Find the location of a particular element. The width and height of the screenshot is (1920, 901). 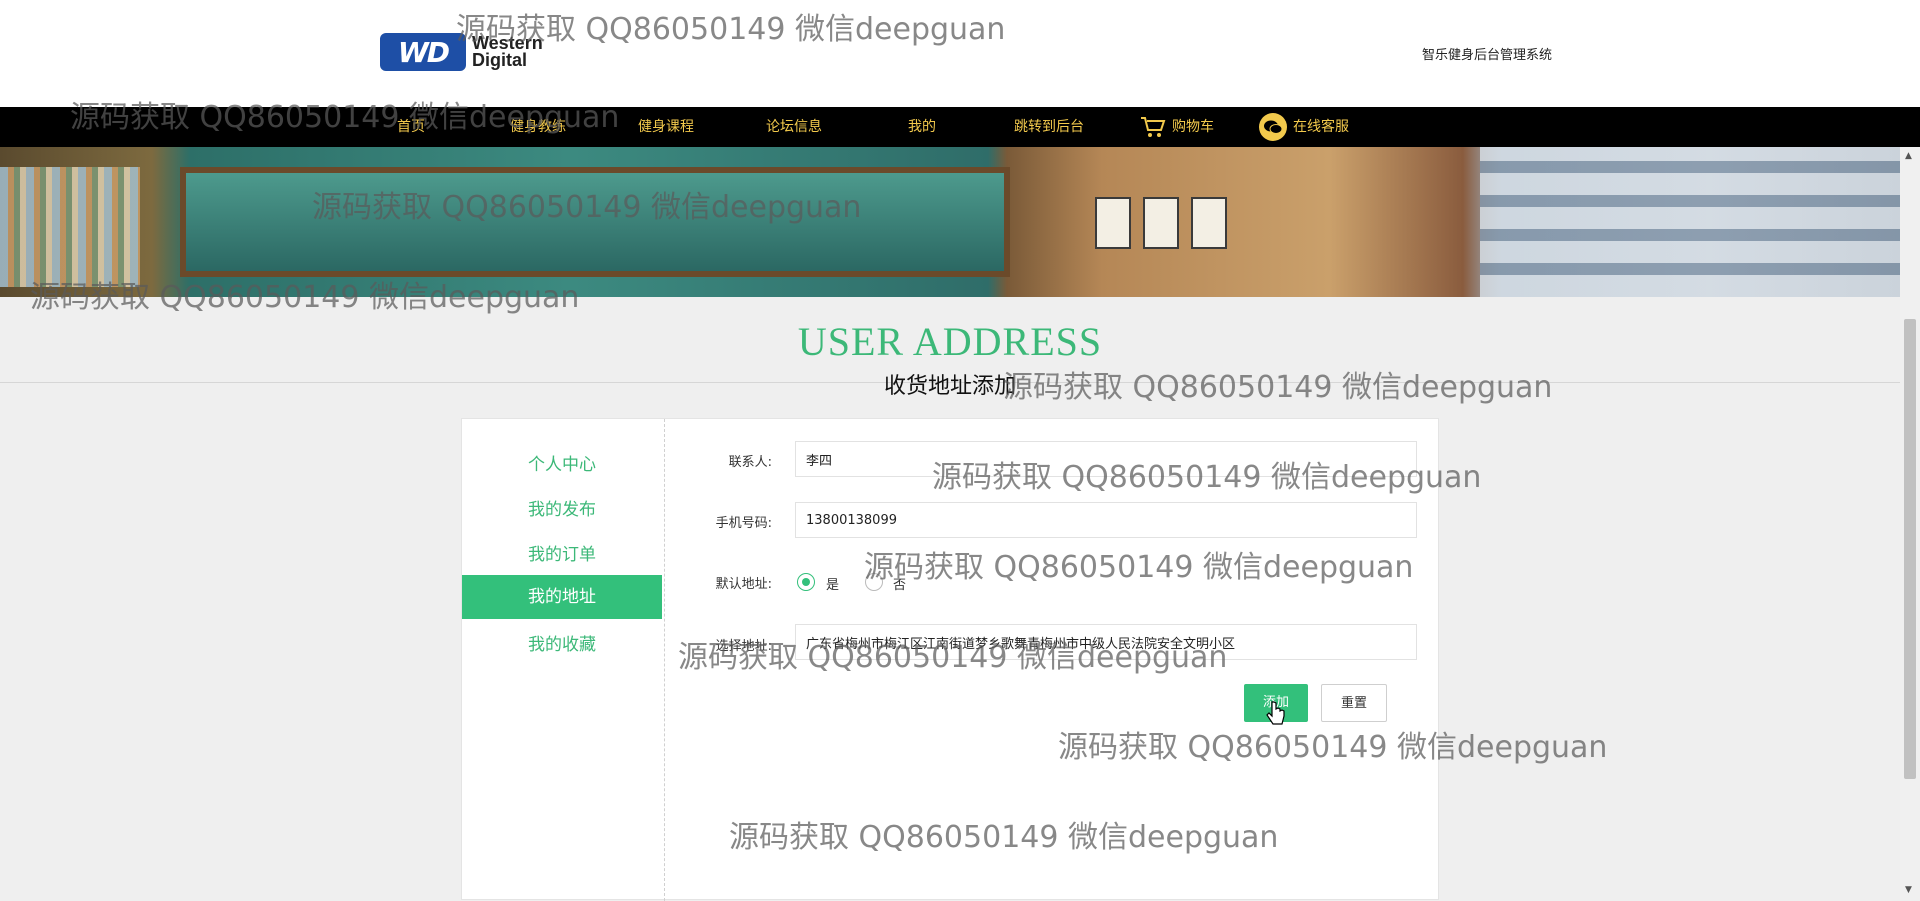

sidebar-item-posts: 我的发布 is located at coordinates (562, 510).